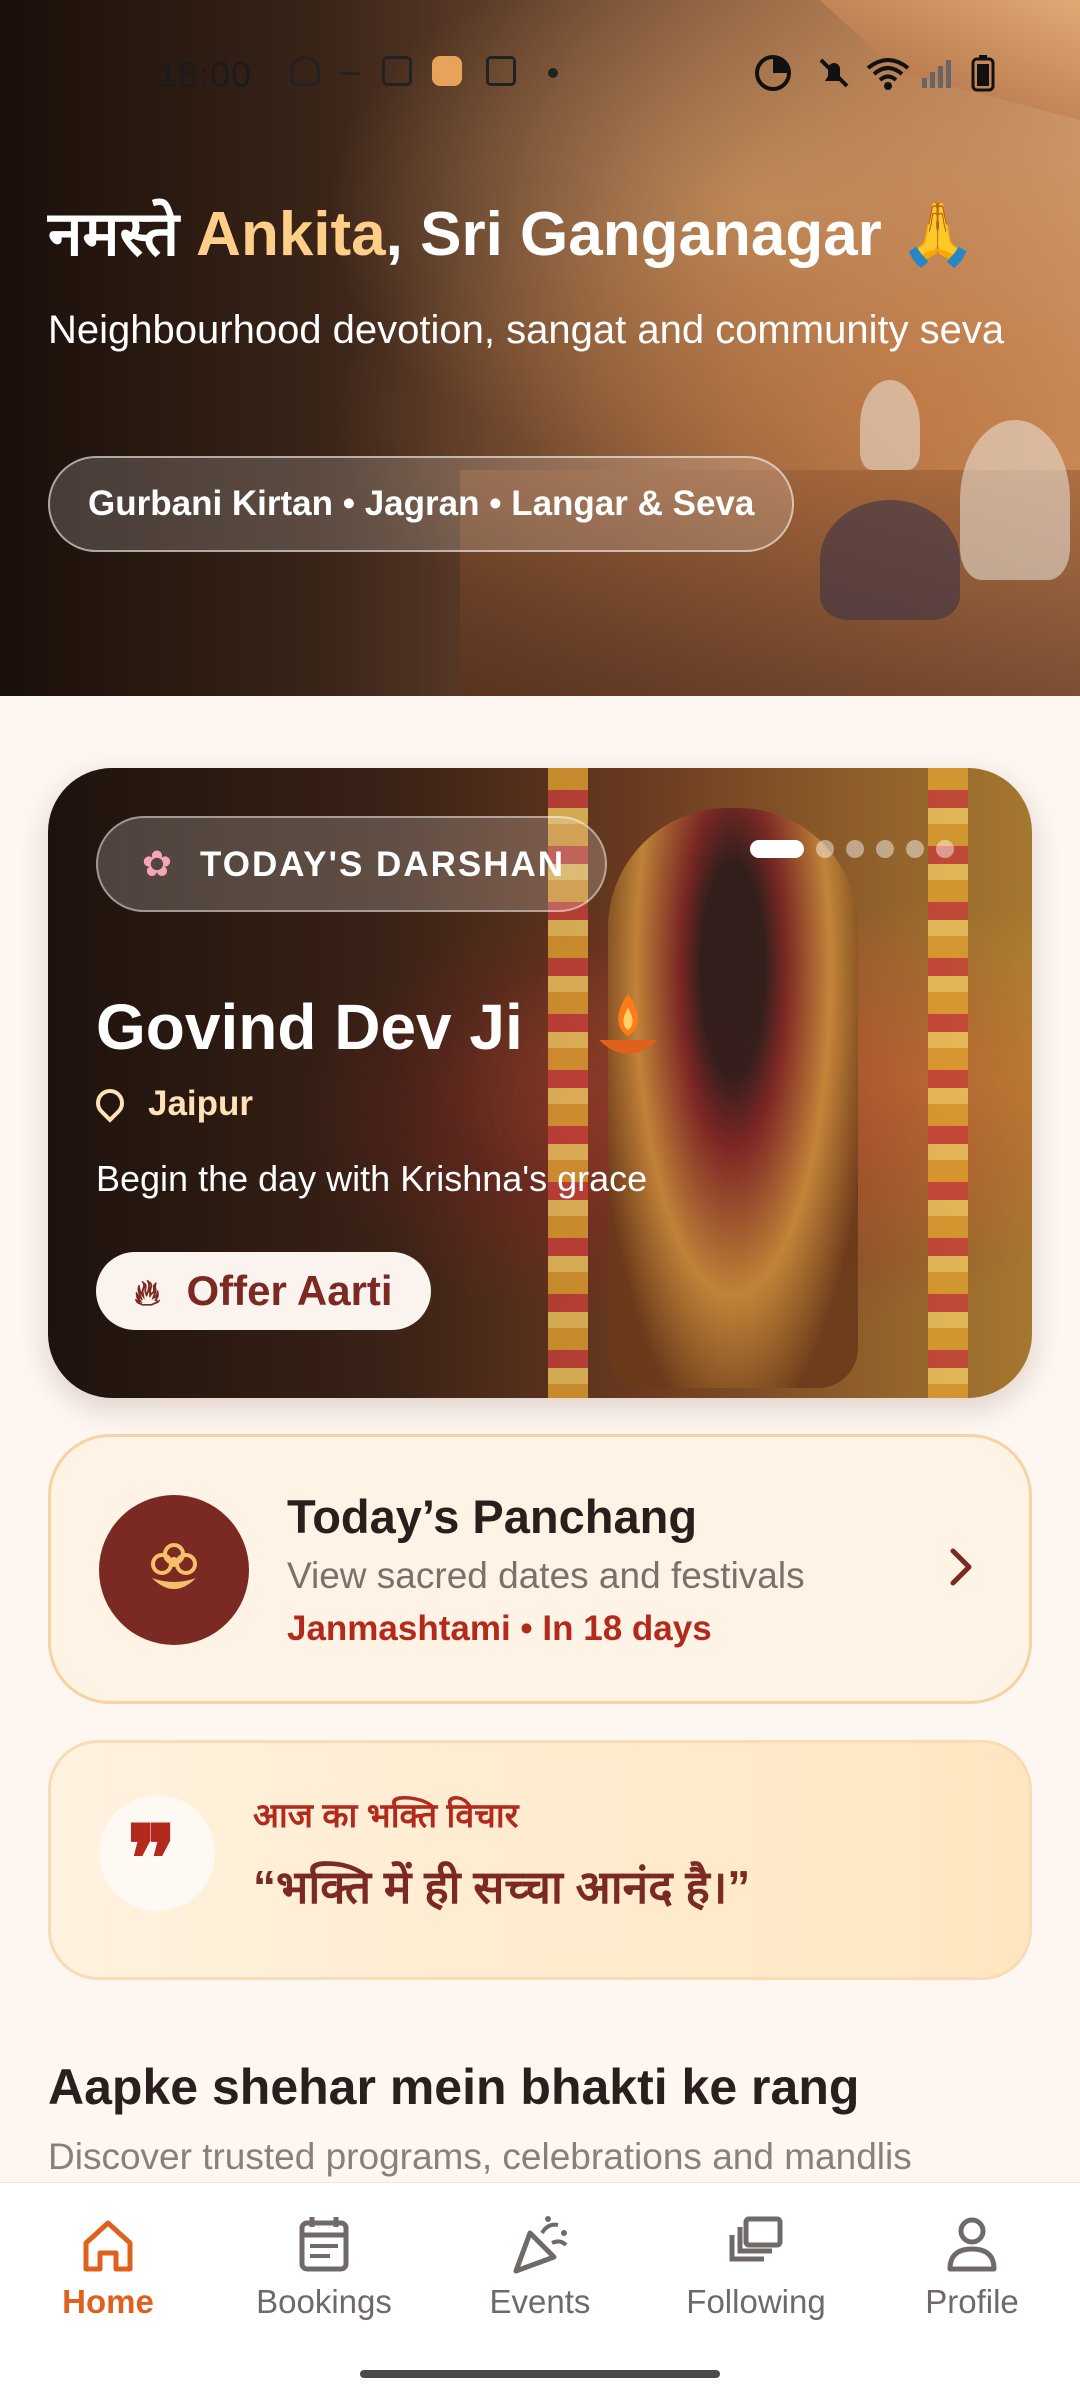  Describe the element at coordinates (110, 1103) in the screenshot. I see `location-pin-icon` at that location.